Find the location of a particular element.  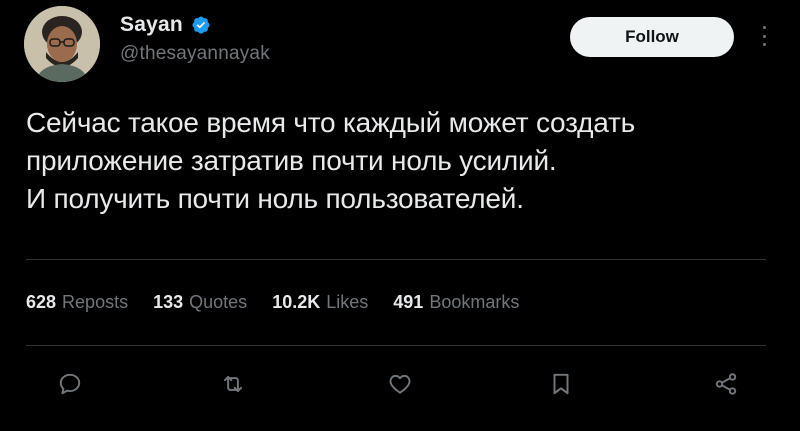

bookmark-icon is located at coordinates (561, 384).